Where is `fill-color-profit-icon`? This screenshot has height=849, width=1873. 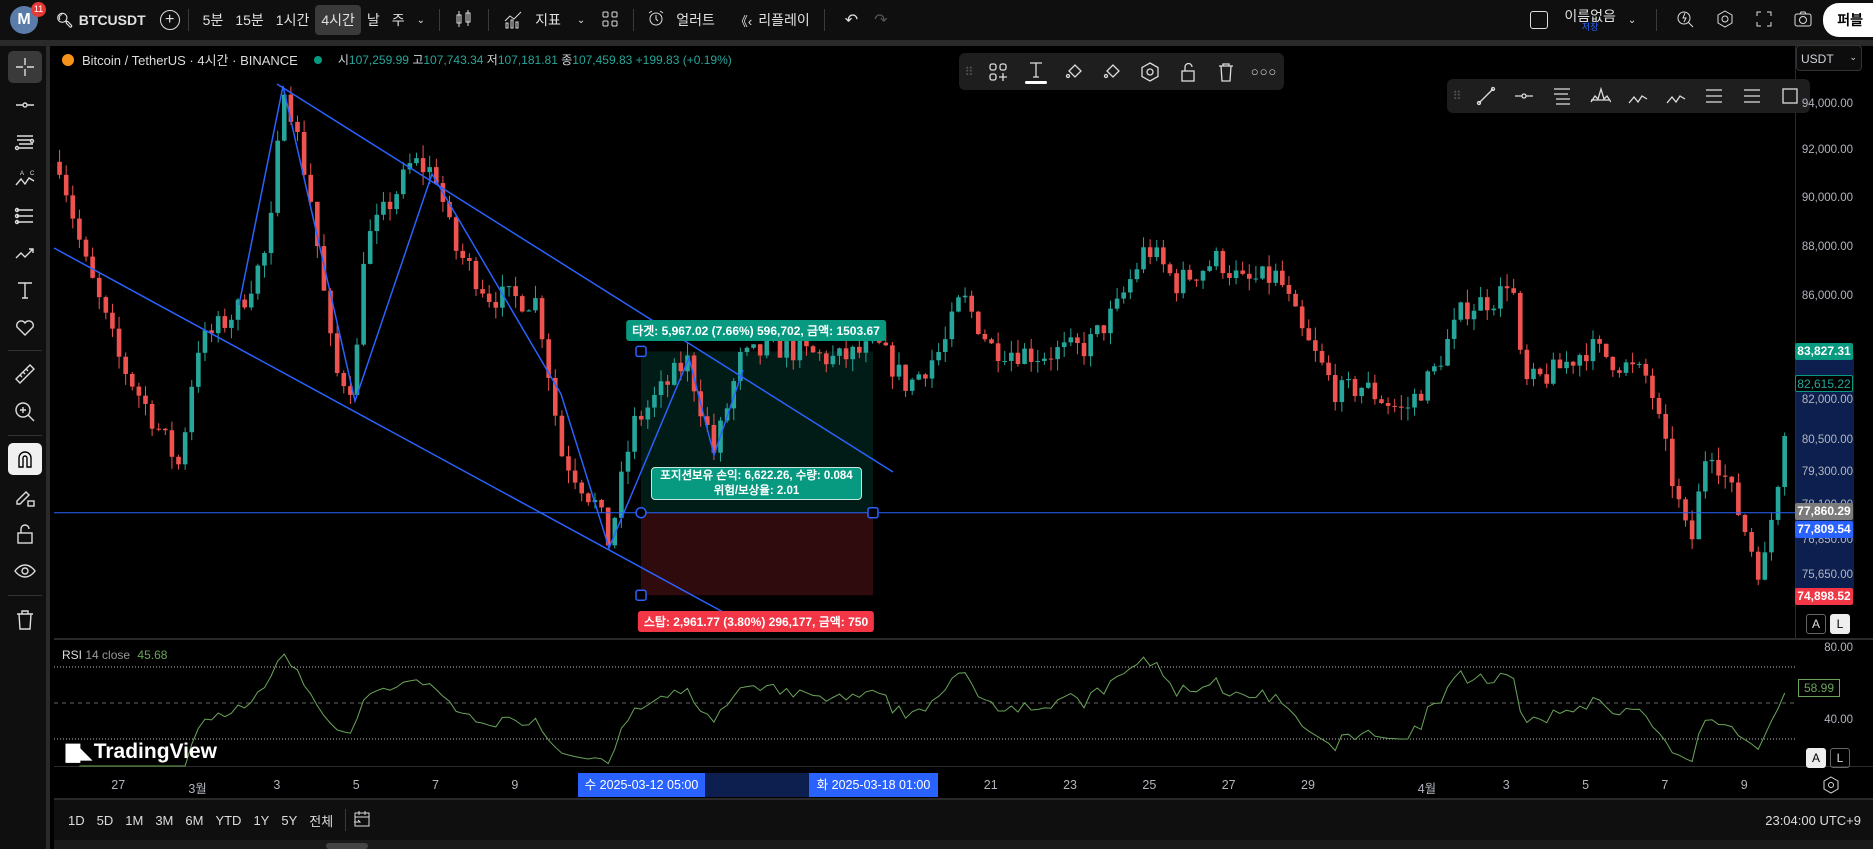 fill-color-profit-icon is located at coordinates (1074, 71).